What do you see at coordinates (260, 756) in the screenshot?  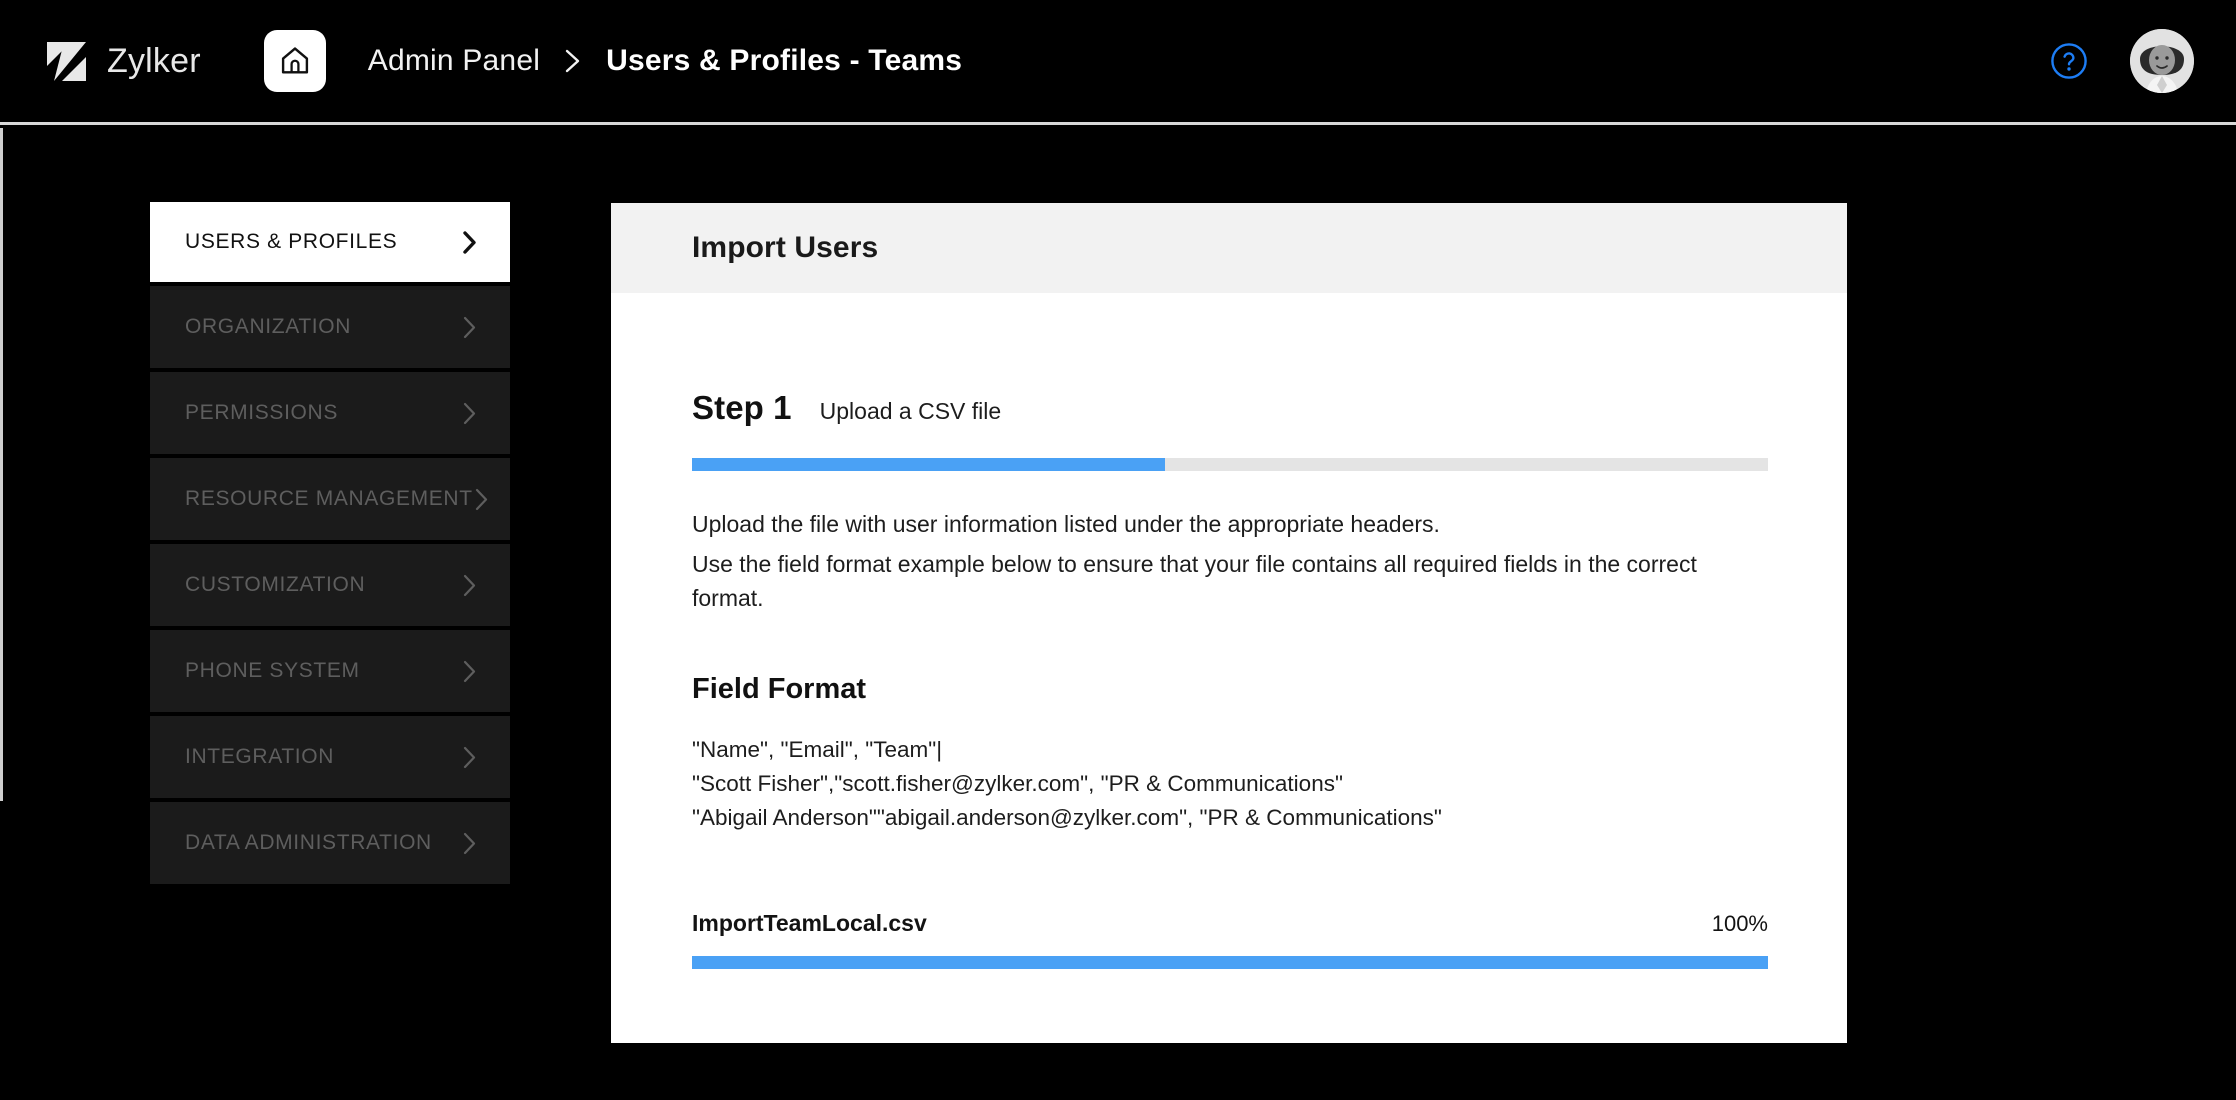 I see `sidebar-item-label: INTEGRATION` at bounding box center [260, 756].